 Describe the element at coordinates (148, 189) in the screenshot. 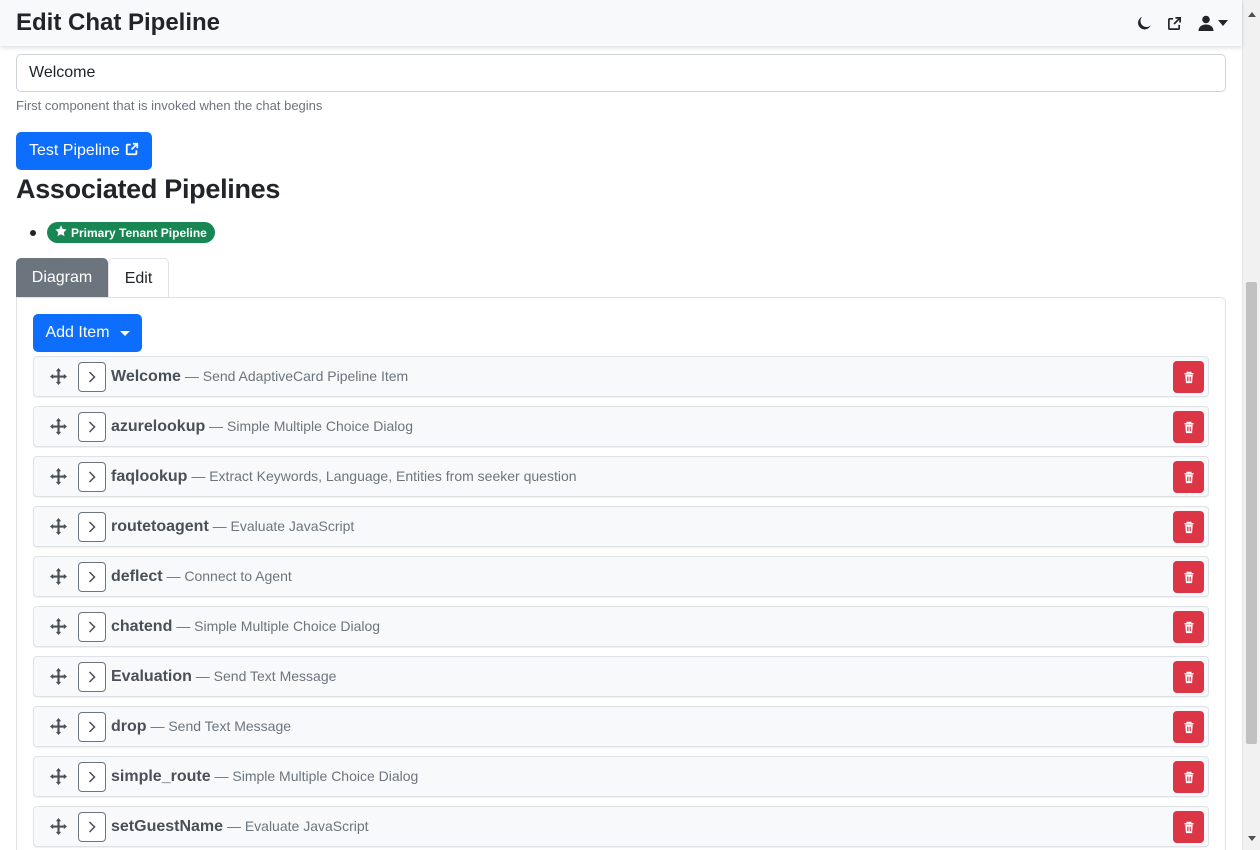

I see `associated-pipelines-heading: Associated Pipelines` at that location.